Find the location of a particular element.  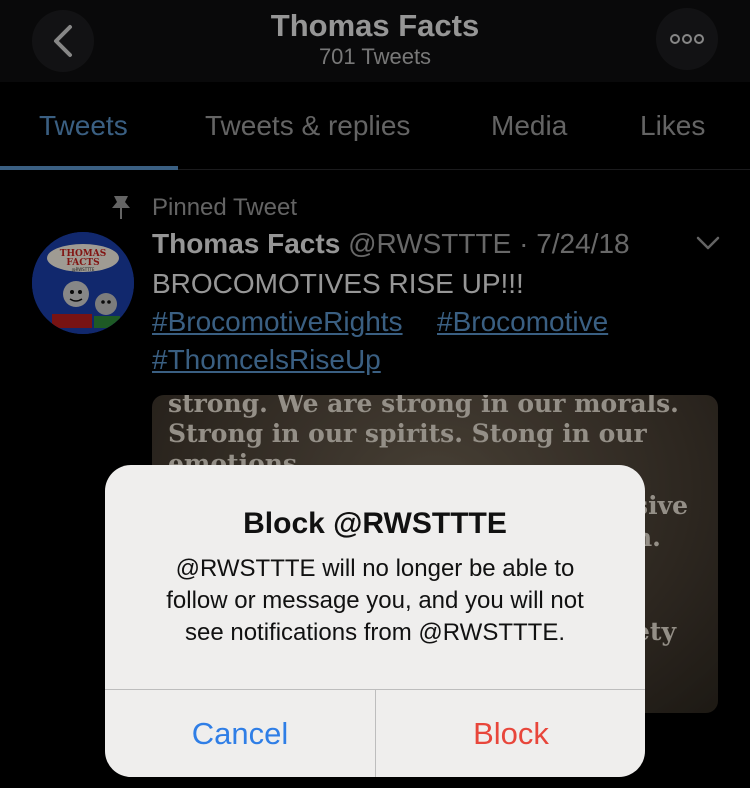

dialog-title: Block @RWSTTTE is located at coordinates (375, 523).